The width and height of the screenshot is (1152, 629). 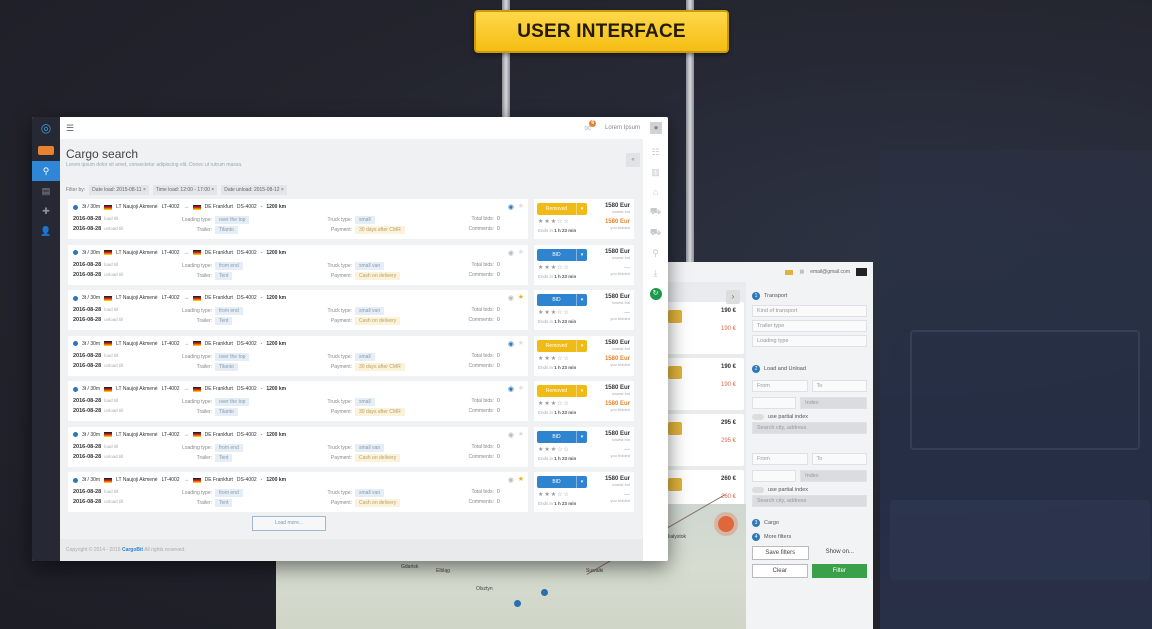 I want to click on section-more-filters: 4 More filters, so click(x=809, y=537).